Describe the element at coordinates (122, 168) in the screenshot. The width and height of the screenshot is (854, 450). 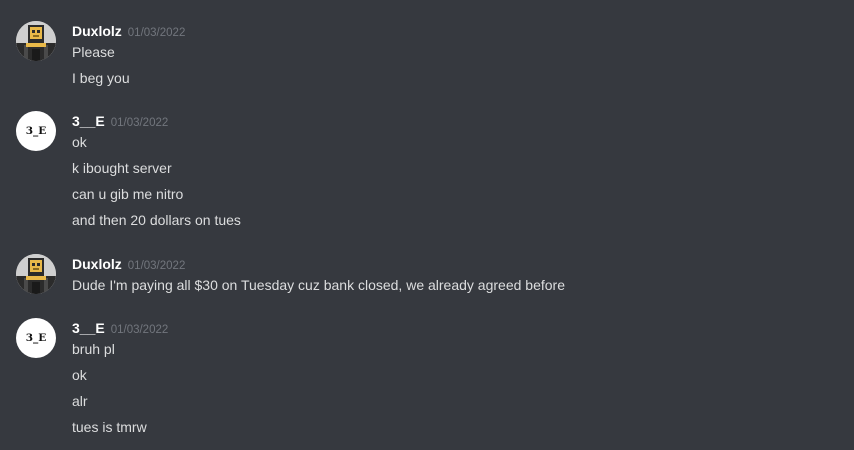
I see `message-text: k ibought server` at that location.